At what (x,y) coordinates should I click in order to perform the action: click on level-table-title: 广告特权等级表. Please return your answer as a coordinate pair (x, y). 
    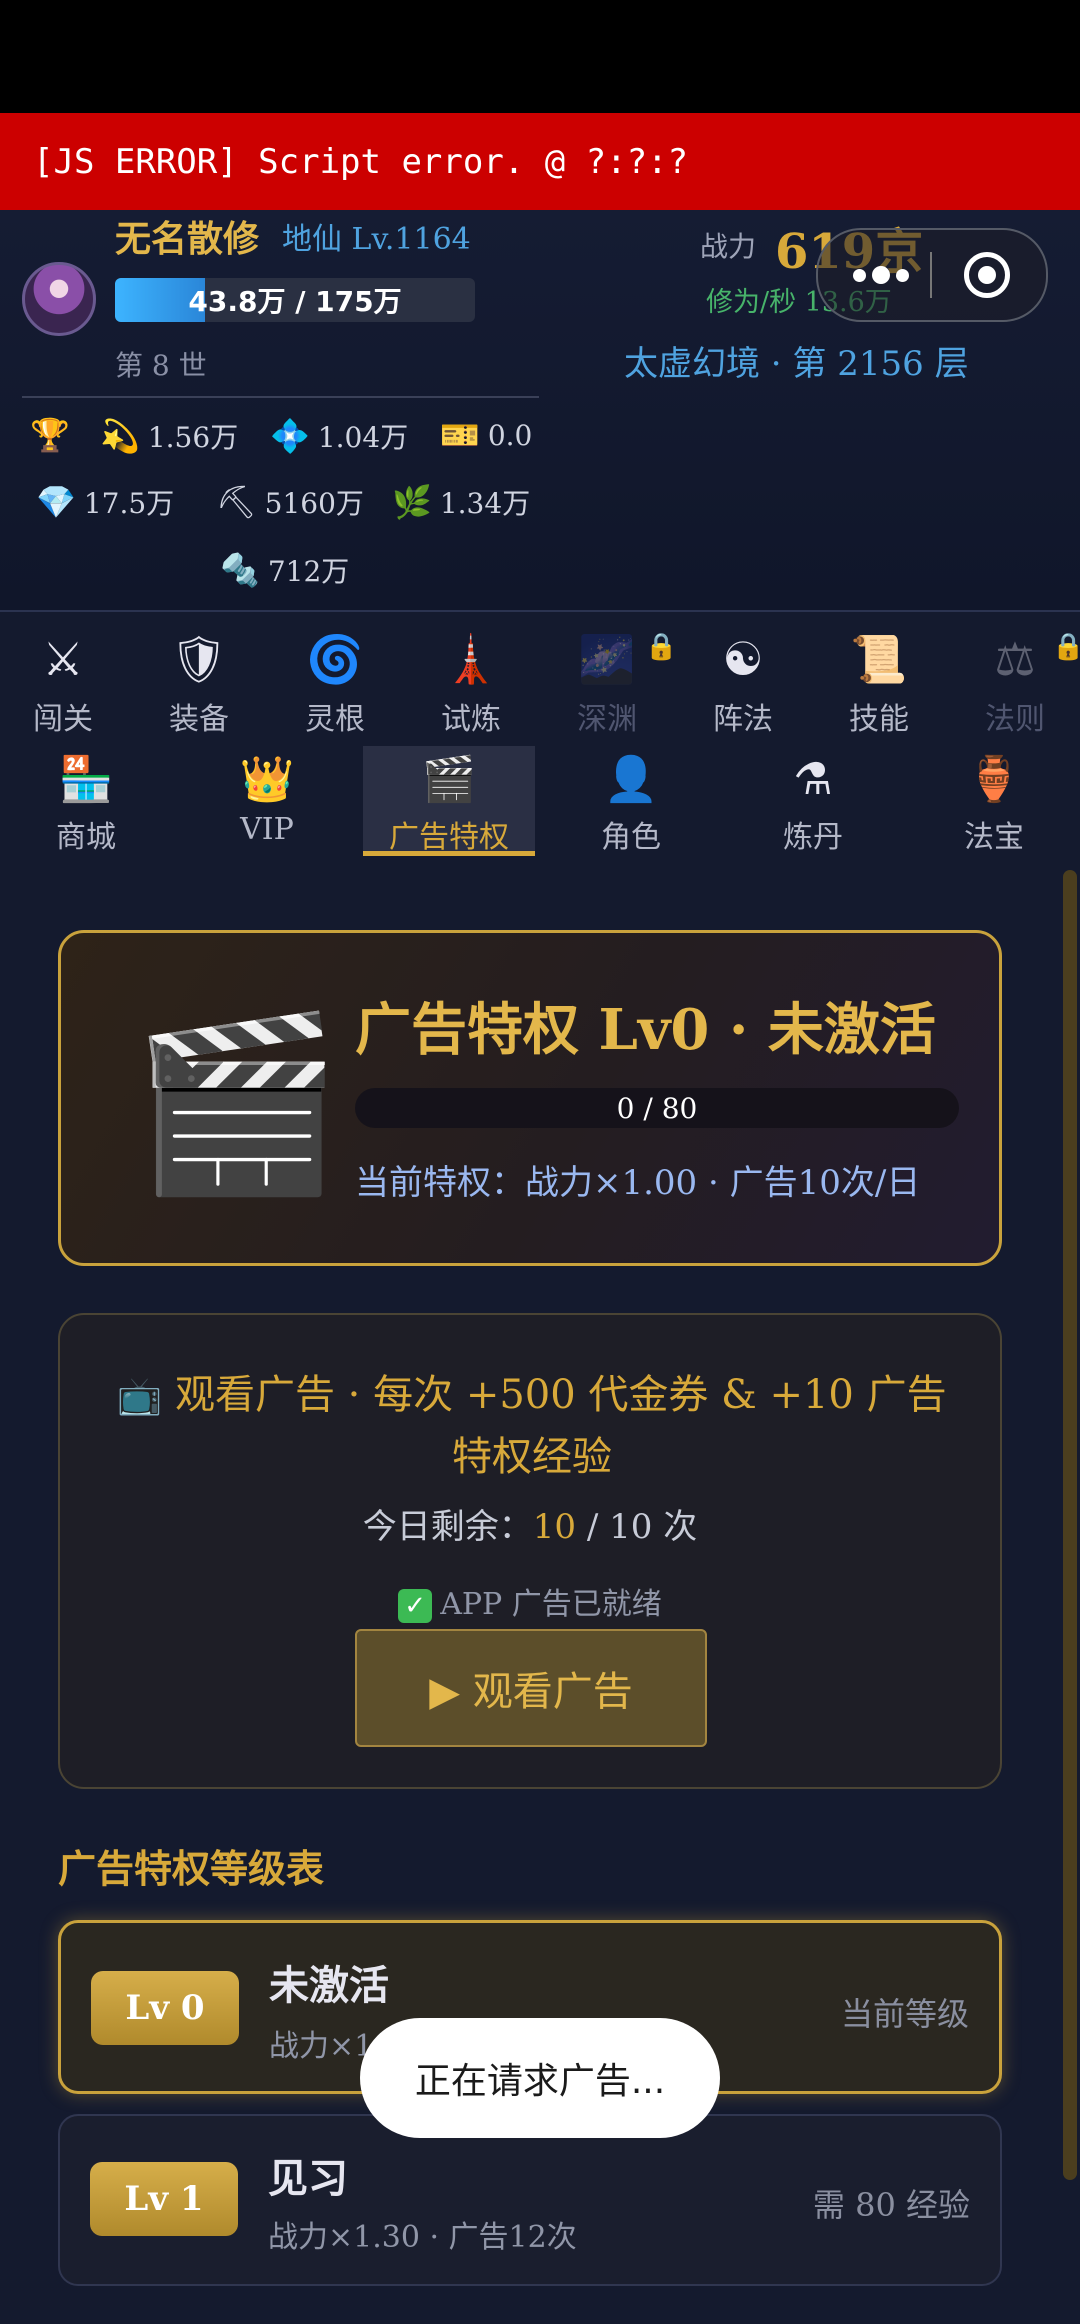
    Looking at the image, I should click on (191, 1868).